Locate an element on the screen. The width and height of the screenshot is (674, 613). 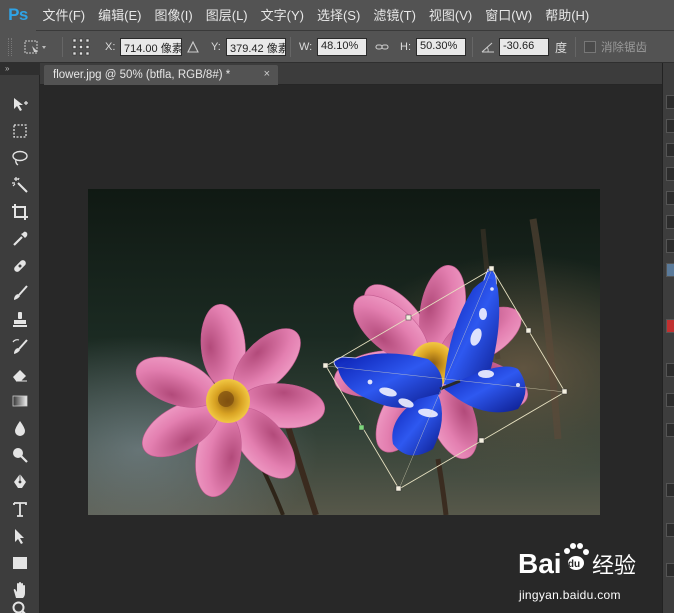
hand-tool-icon is located at coordinates (19, 590).